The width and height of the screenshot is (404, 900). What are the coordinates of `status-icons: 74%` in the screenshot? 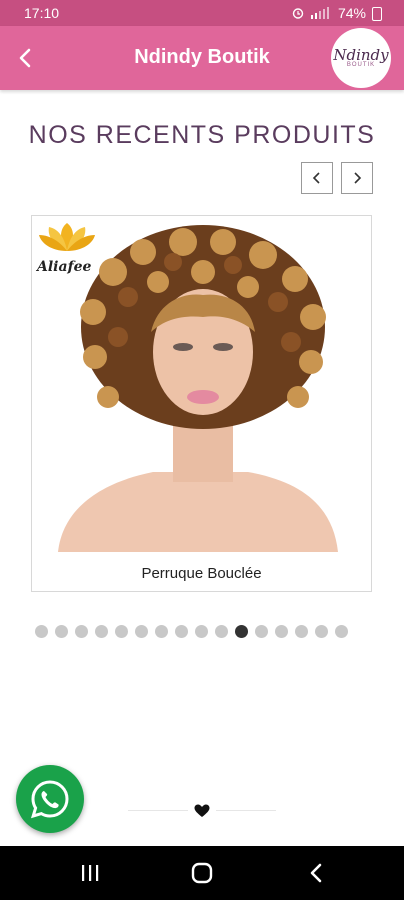 It's located at (337, 13).